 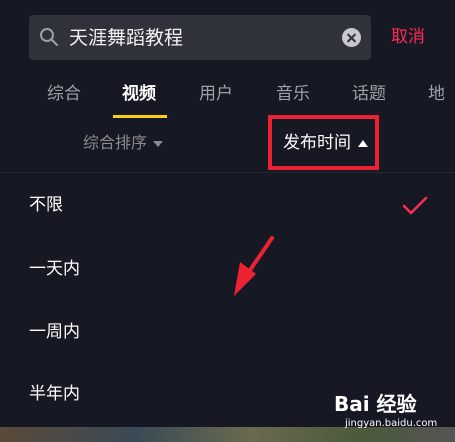 What do you see at coordinates (408, 37) in the screenshot?
I see `cancel-button: 取消` at bounding box center [408, 37].